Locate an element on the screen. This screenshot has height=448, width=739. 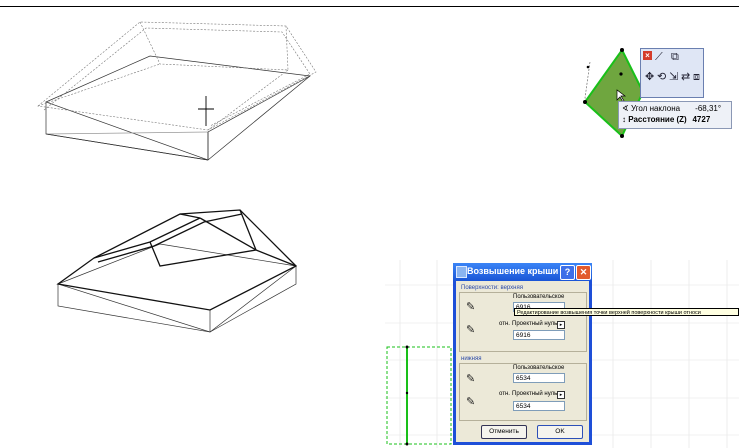
lower-rel-field: 6534 is located at coordinates (539, 406).